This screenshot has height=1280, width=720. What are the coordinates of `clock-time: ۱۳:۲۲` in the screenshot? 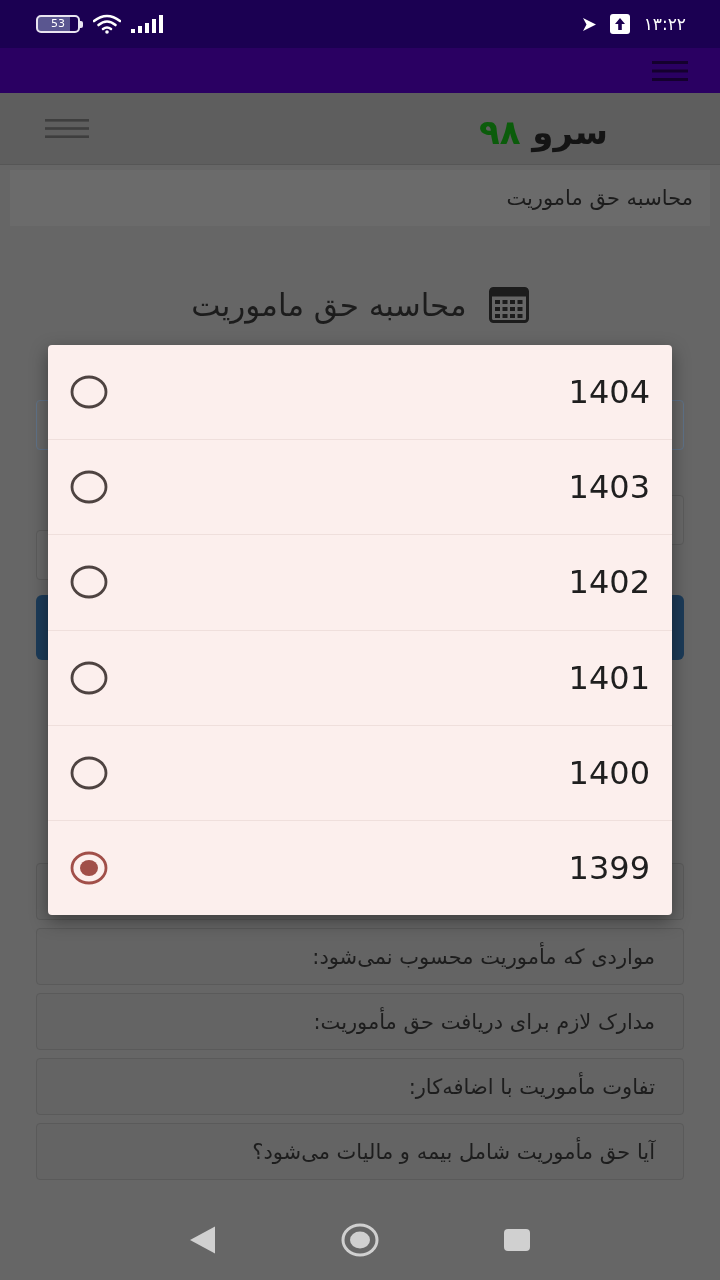 It's located at (664, 24).